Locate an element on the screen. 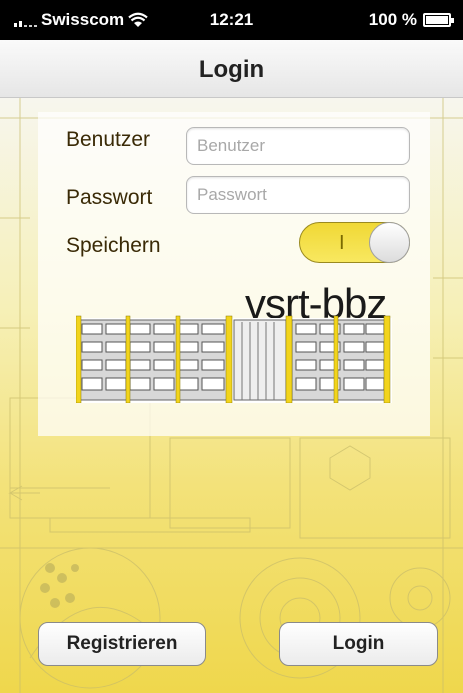  navigation-bar: Login is located at coordinates (231, 69).